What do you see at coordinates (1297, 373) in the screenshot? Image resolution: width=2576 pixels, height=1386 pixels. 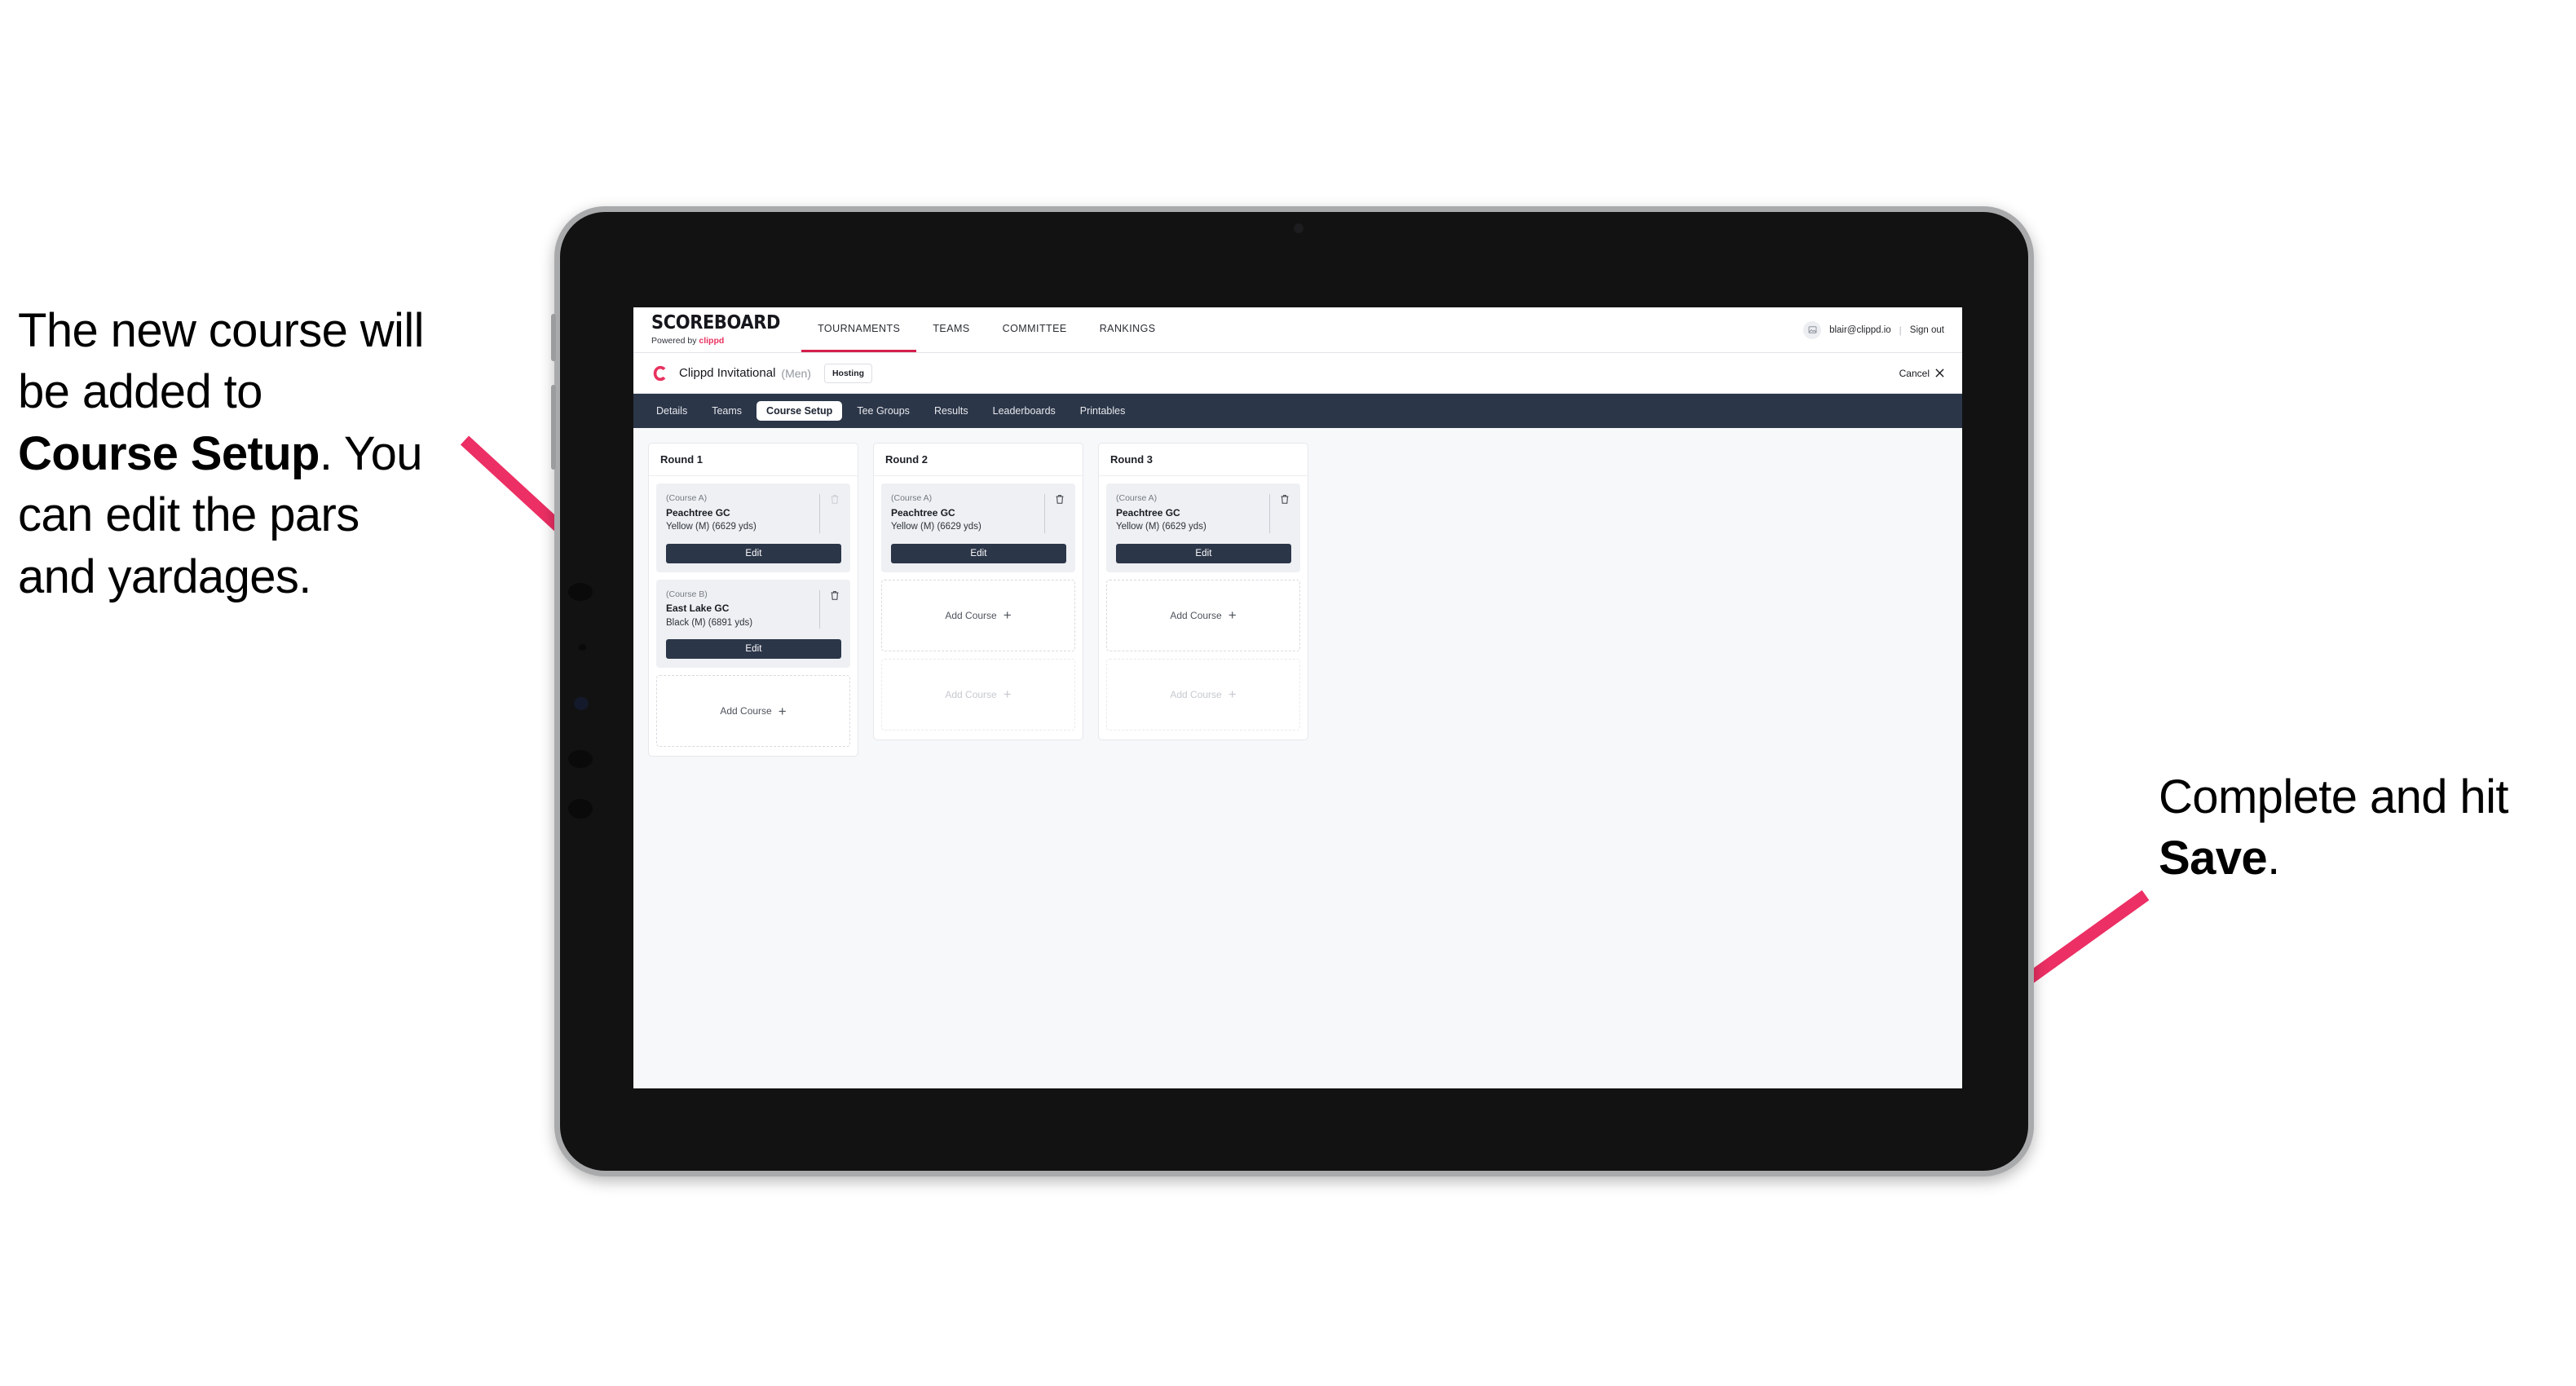 I see `tournament-header-bar: Clippd Invitational (Men) Hosting Cancel` at bounding box center [1297, 373].